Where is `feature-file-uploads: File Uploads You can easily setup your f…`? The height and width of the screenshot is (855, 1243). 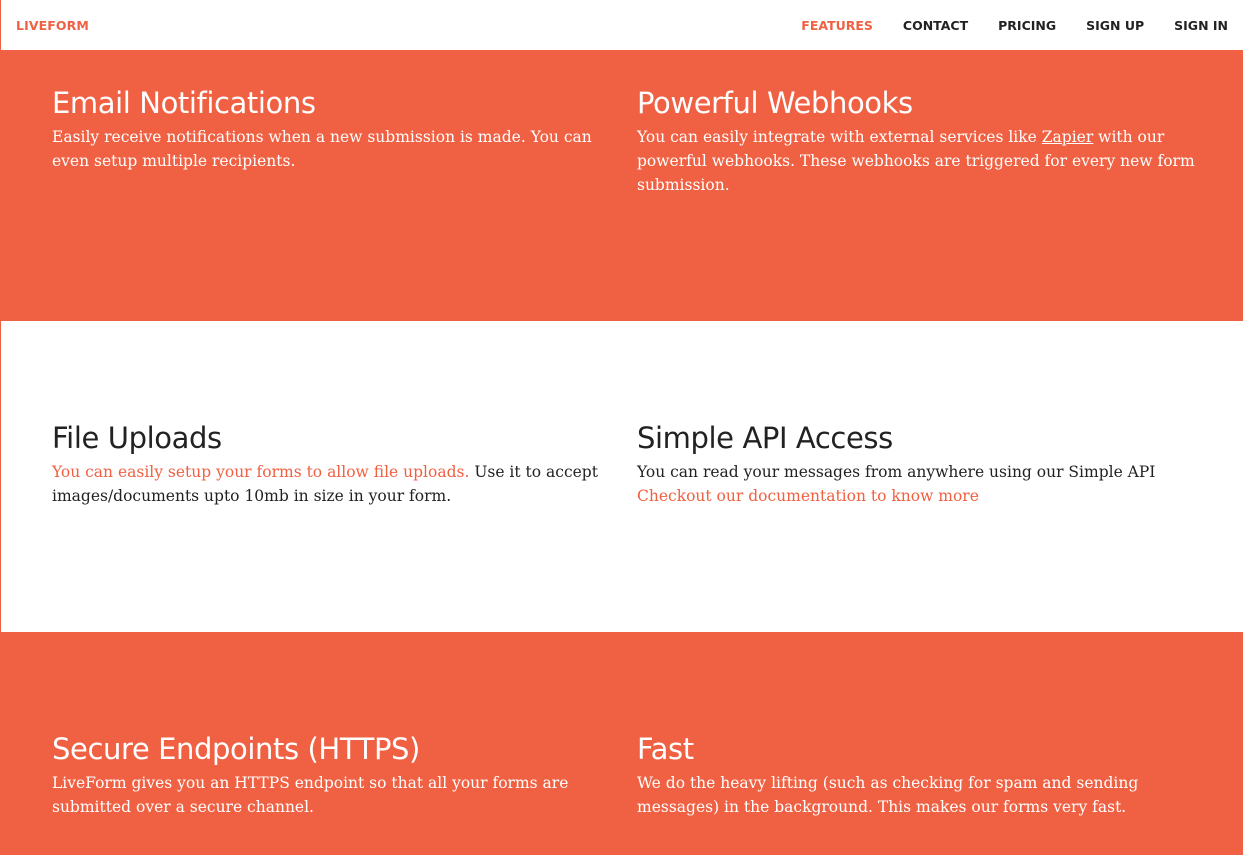
feature-file-uploads: File Uploads You can easily setup your f… is located at coordinates (332, 464).